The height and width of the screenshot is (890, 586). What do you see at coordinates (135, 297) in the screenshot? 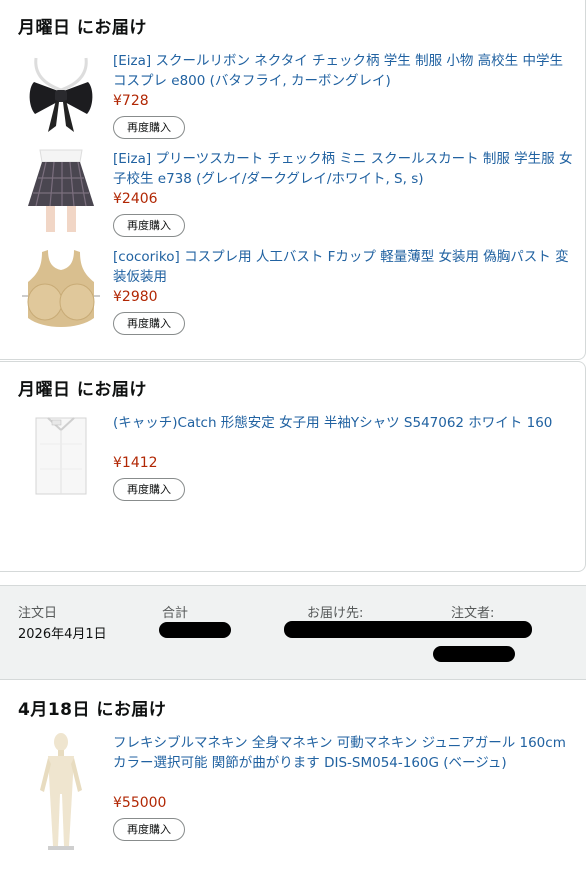
I see `product-price: ¥2980` at bounding box center [135, 297].